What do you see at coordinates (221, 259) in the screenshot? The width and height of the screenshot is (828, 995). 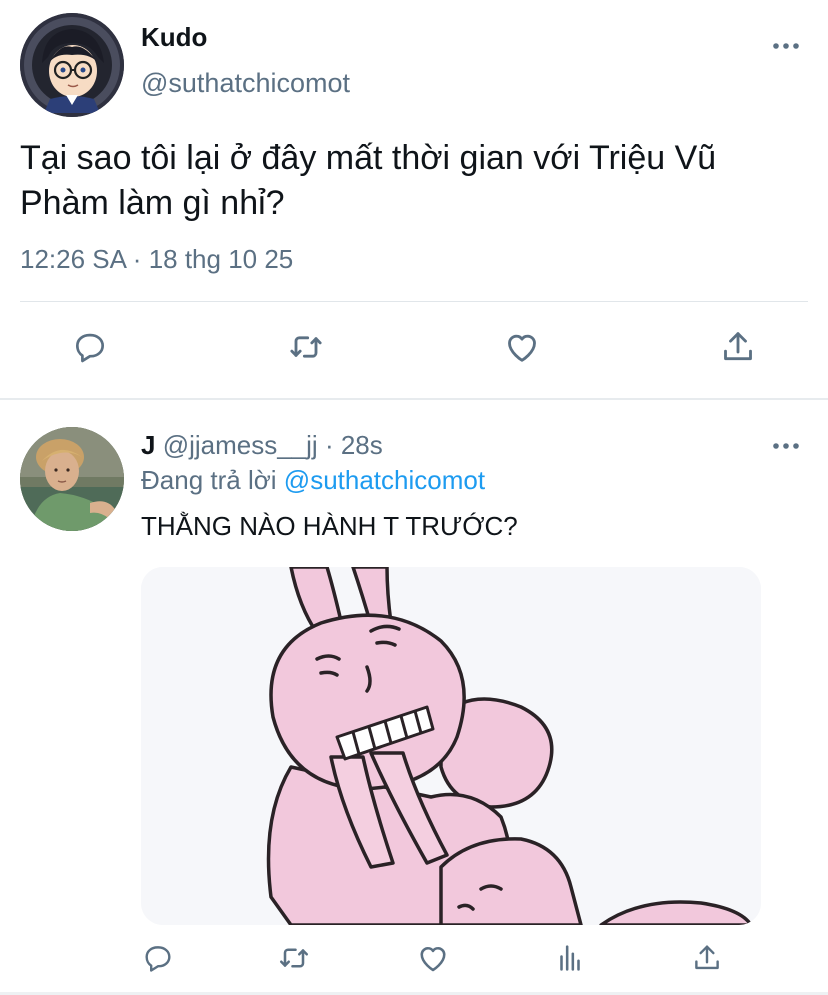 I see `tweet-date: 18 thg 10 25` at bounding box center [221, 259].